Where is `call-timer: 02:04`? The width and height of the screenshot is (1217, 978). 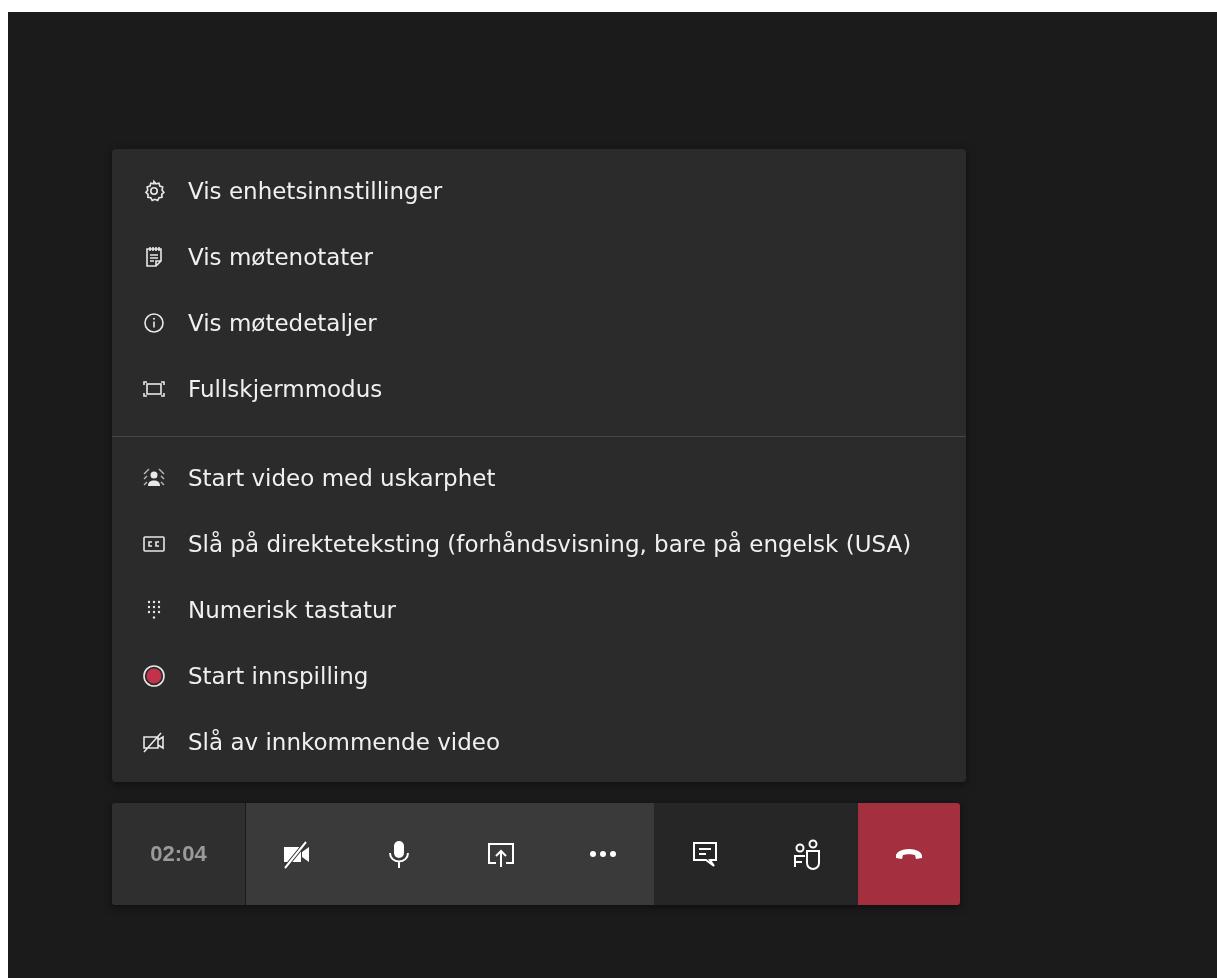 call-timer: 02:04 is located at coordinates (179, 854).